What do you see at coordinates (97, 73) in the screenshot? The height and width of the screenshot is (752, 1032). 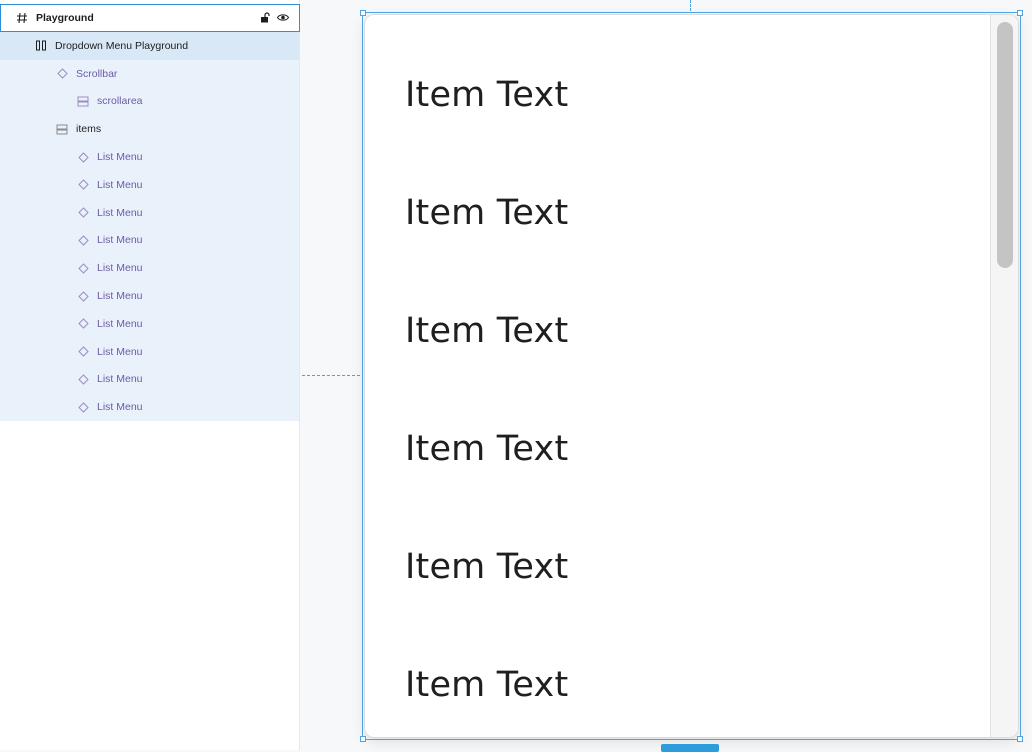 I see `layer-label: Scrollbar` at bounding box center [97, 73].